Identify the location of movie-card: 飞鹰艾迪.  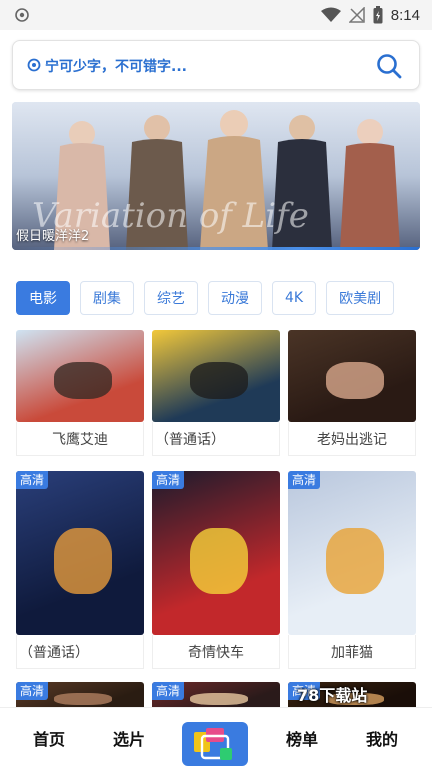
(80, 393).